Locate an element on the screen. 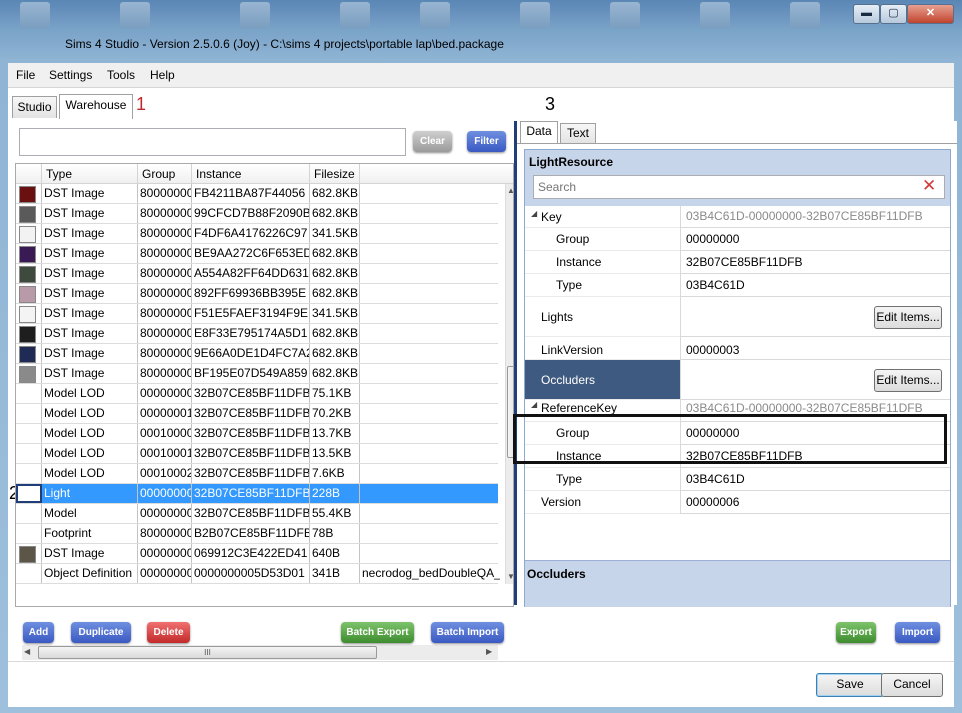 This screenshot has height=713, width=962. table-row: DST Image 80000000 892FF69936BB395E 682.8KB is located at coordinates (257, 294).